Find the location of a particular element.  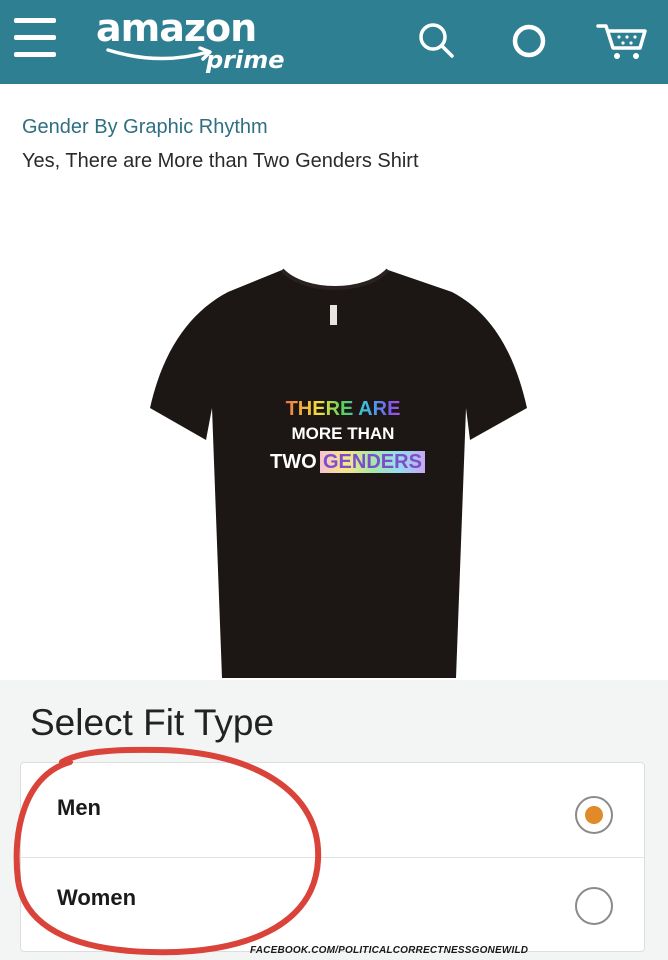

shirt-print-line1: THERE ARE is located at coordinates (343, 409).